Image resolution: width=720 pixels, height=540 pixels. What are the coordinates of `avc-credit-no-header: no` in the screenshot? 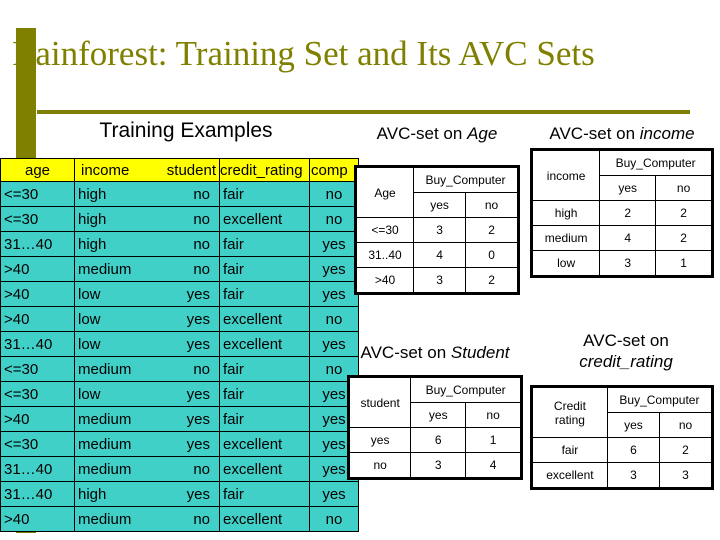 It's located at (686, 425).